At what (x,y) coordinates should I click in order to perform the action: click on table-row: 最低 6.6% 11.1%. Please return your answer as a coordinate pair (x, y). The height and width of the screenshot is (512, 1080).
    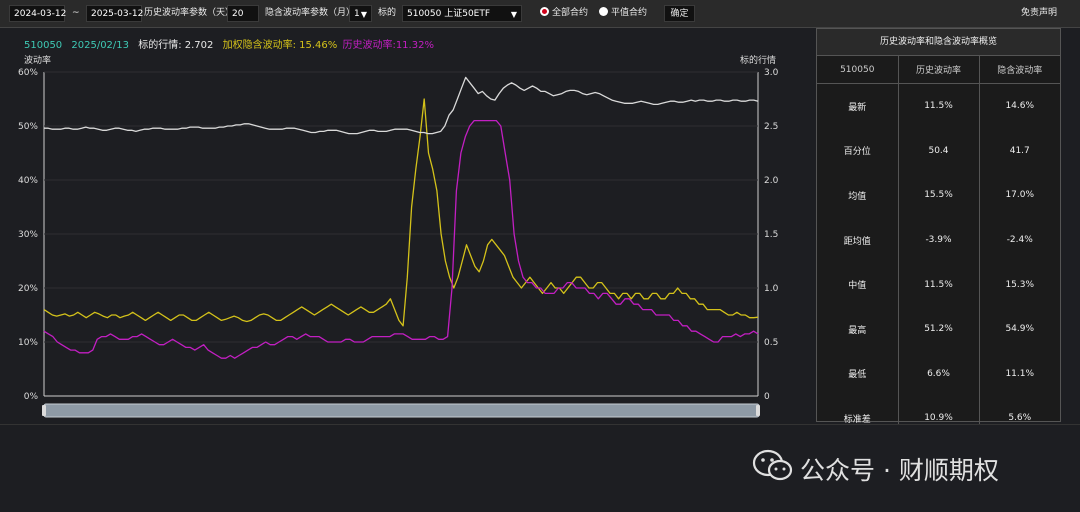
    Looking at the image, I should click on (938, 374).